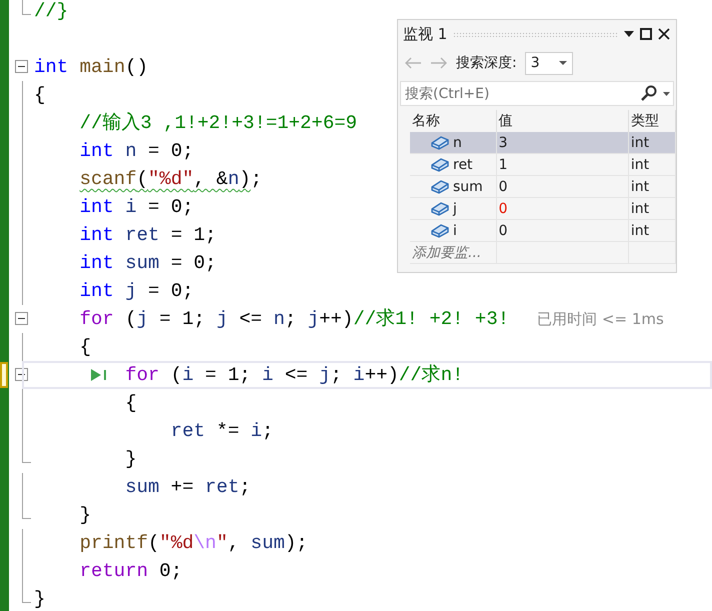  Describe the element at coordinates (468, 186) in the screenshot. I see `variable-name: sum` at that location.